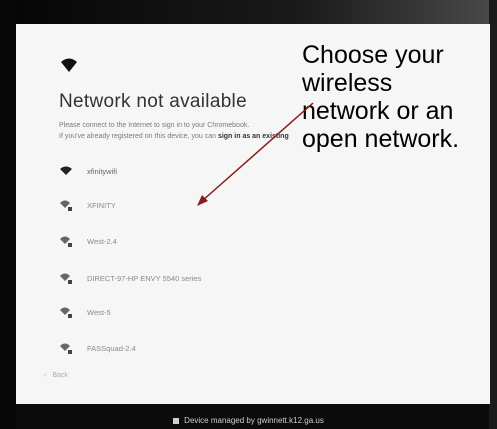 This screenshot has height=429, width=497. What do you see at coordinates (144, 278) in the screenshot?
I see `network-label: DIRECT-97-HP ENVY 5540 series` at bounding box center [144, 278].